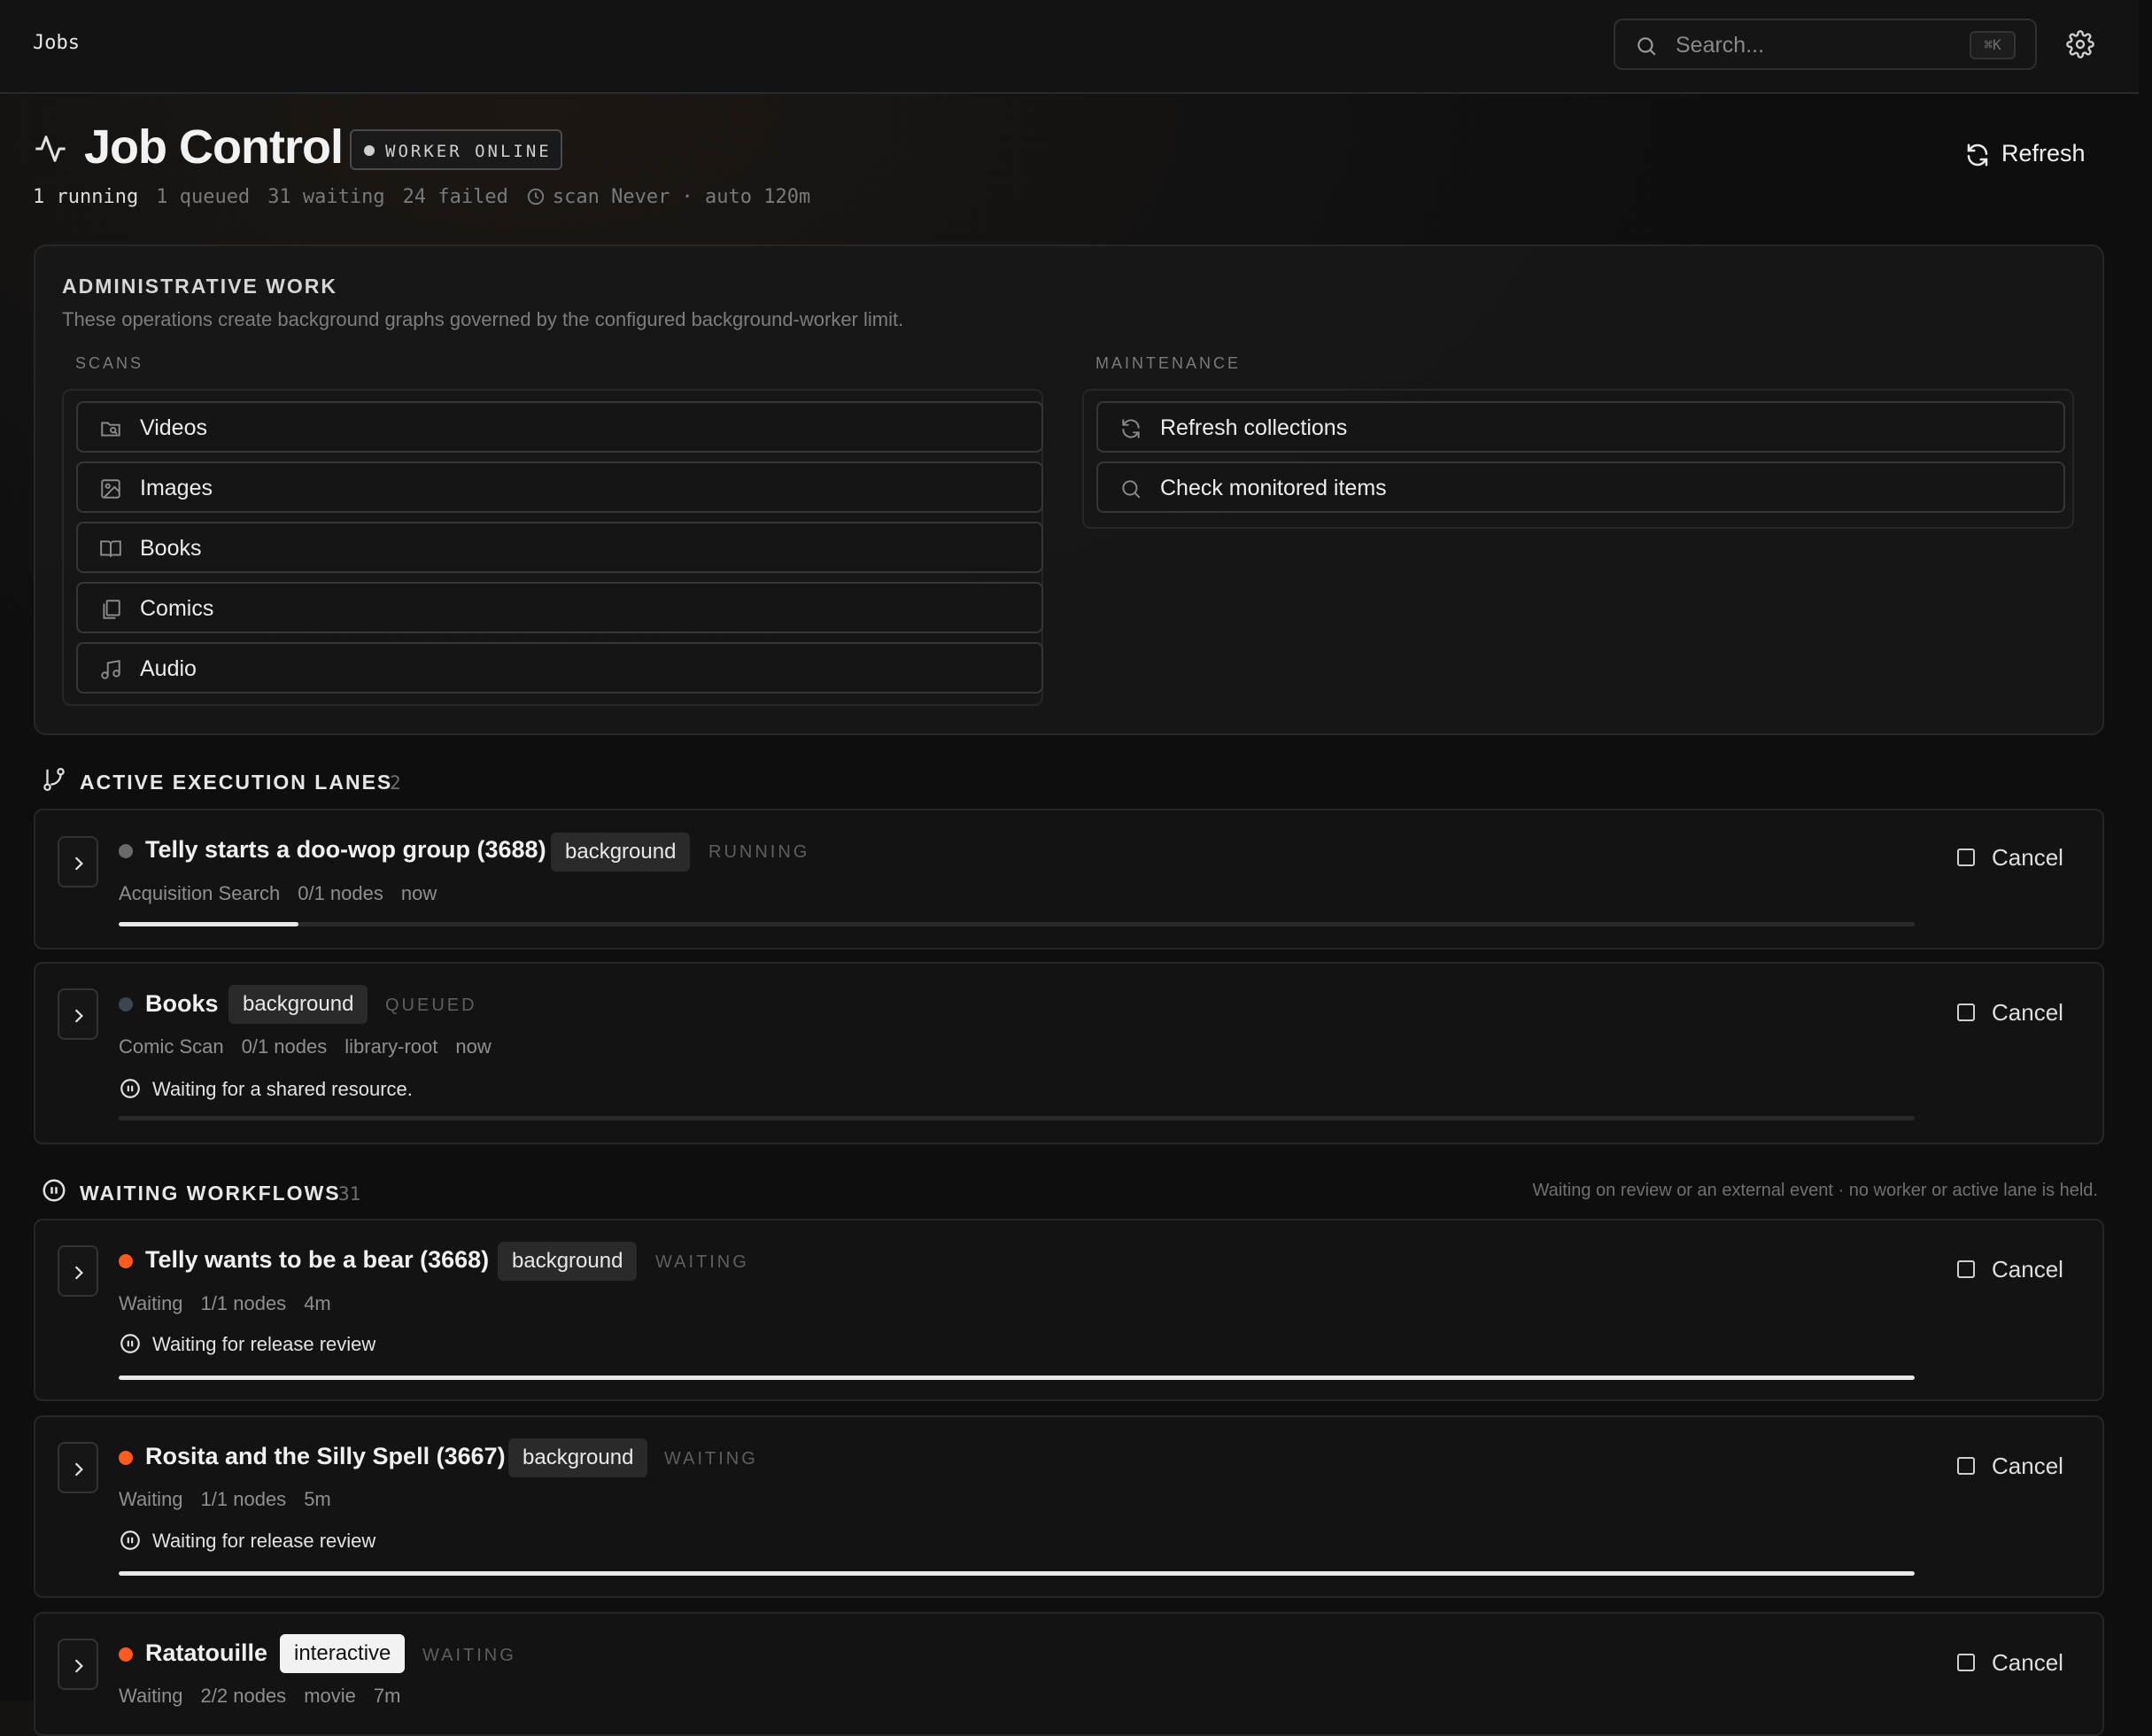  Describe the element at coordinates (621, 853) in the screenshot. I see `lane-priority-tag: background` at that location.